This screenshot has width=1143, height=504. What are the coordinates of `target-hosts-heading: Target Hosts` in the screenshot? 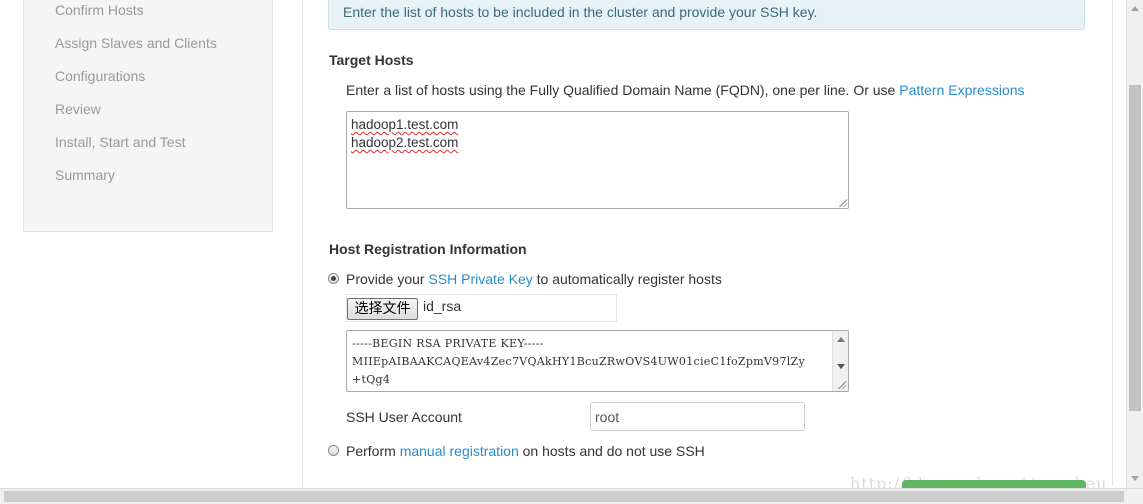 It's located at (371, 60).